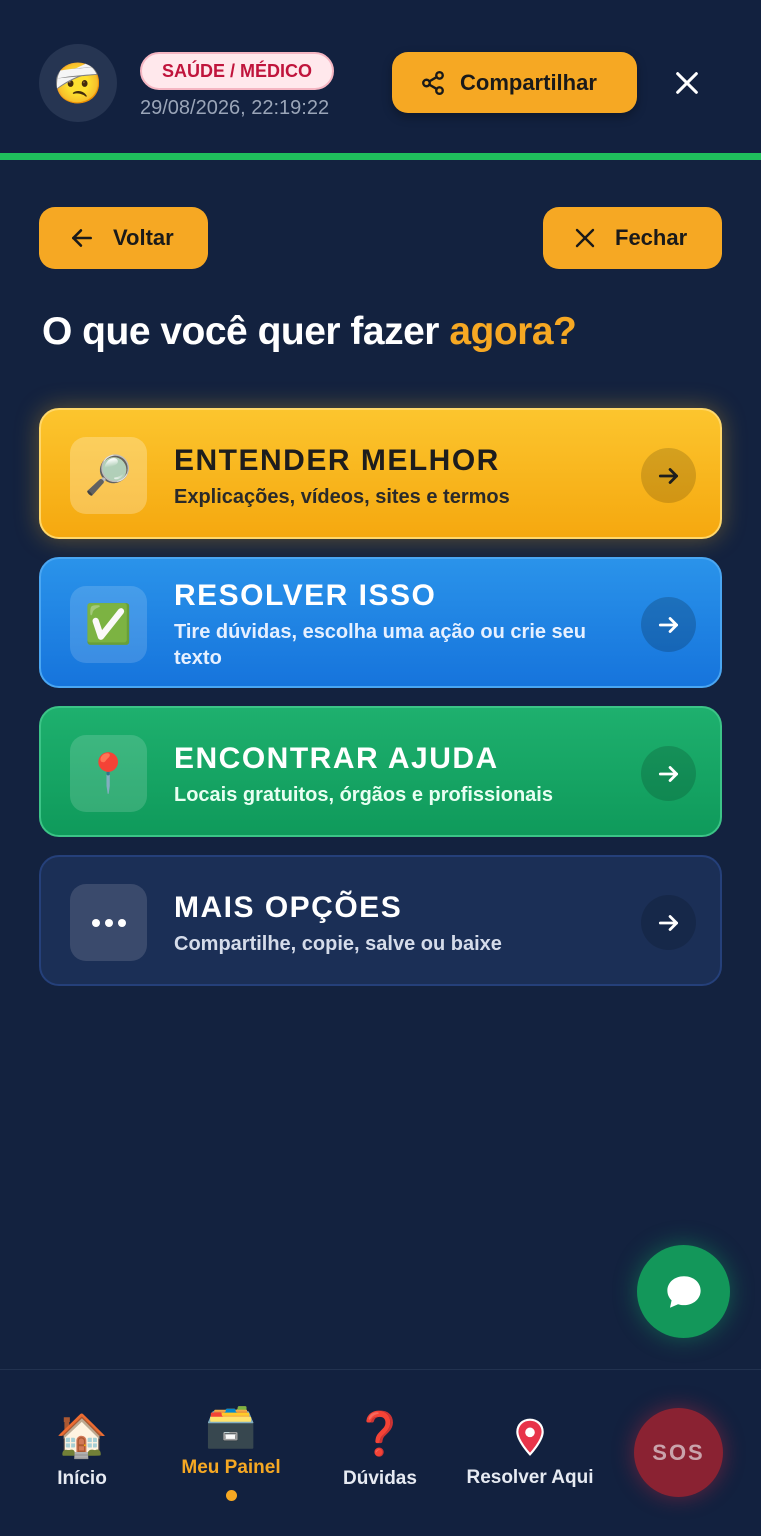 The width and height of the screenshot is (761, 1536). What do you see at coordinates (108, 475) in the screenshot?
I see `magnifier-icon: 🔎` at bounding box center [108, 475].